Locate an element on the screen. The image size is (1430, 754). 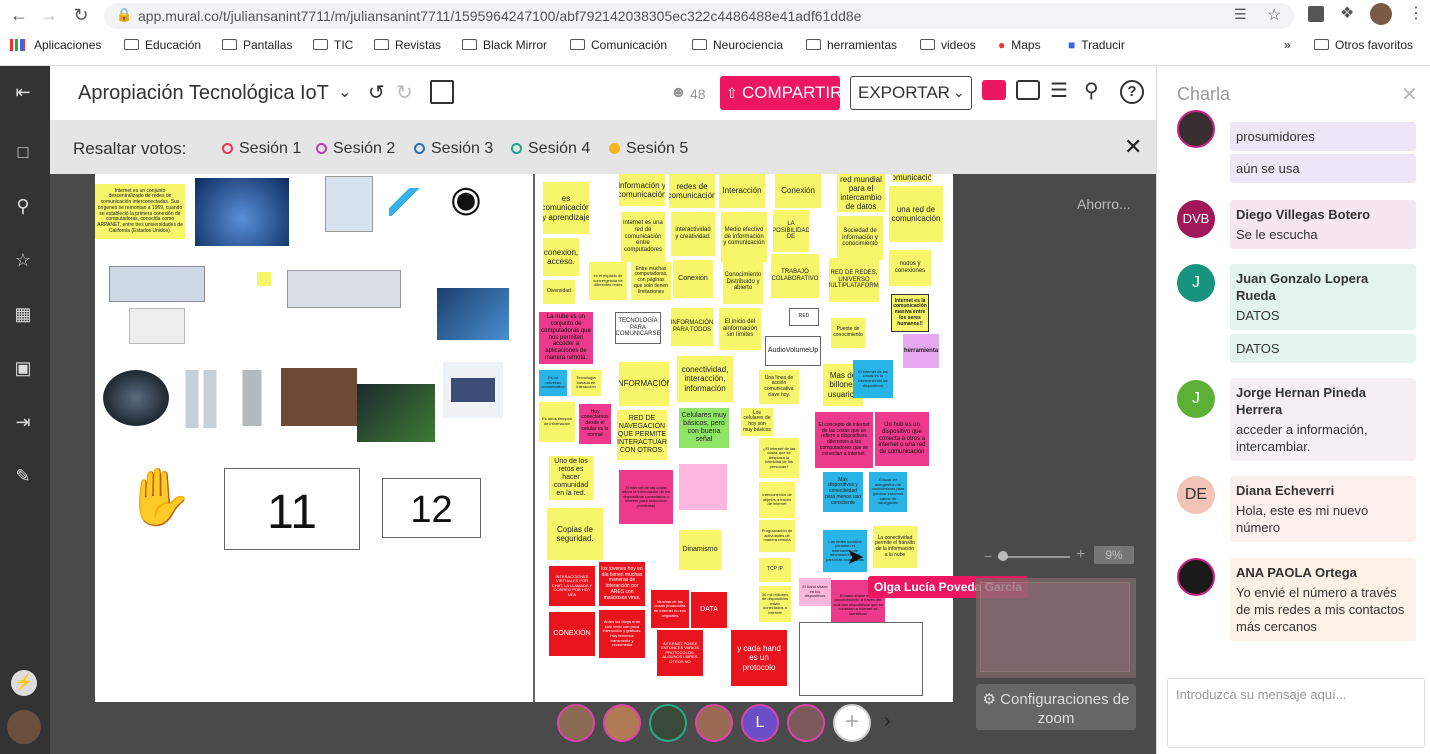
sticky-note: es comunicación y aprendizaje is located at coordinates (566, 208).